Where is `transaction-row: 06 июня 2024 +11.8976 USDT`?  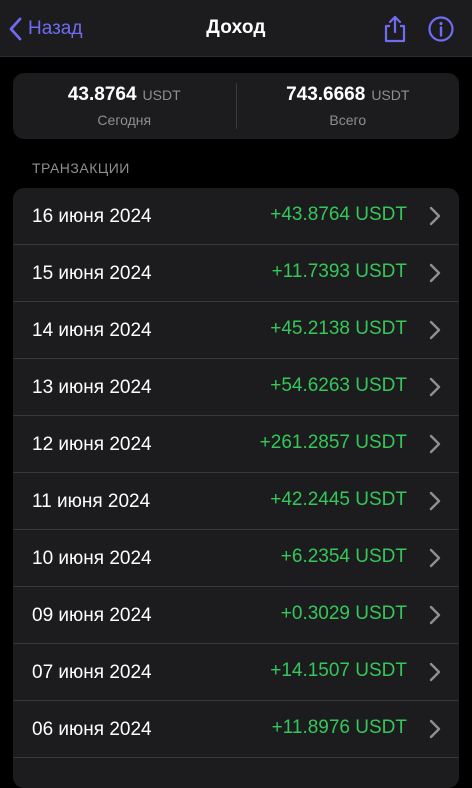 transaction-row: 06 июня 2024 +11.8976 USDT is located at coordinates (236, 729).